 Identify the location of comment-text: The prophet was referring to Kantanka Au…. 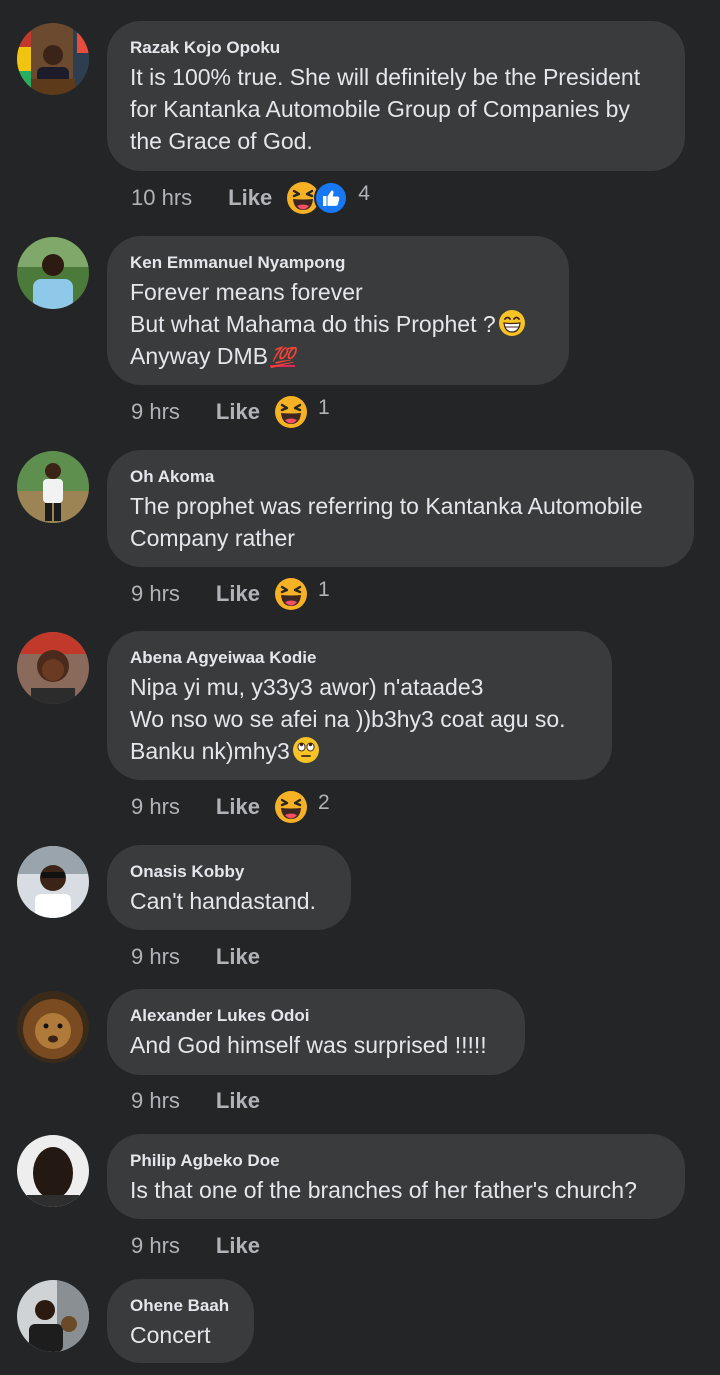
(386, 522).